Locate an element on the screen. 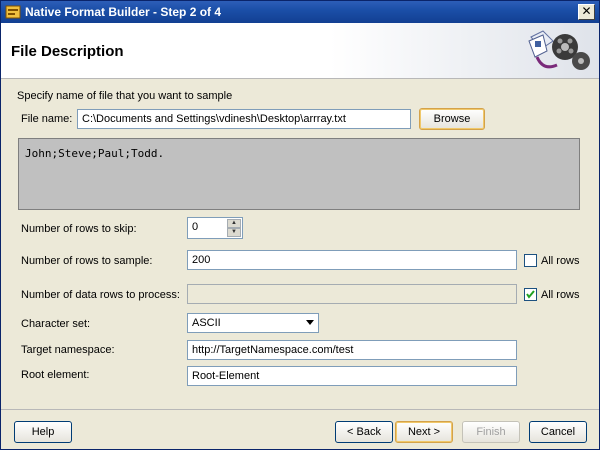  spinner-arrows: ▲ ▼ is located at coordinates (234, 228).